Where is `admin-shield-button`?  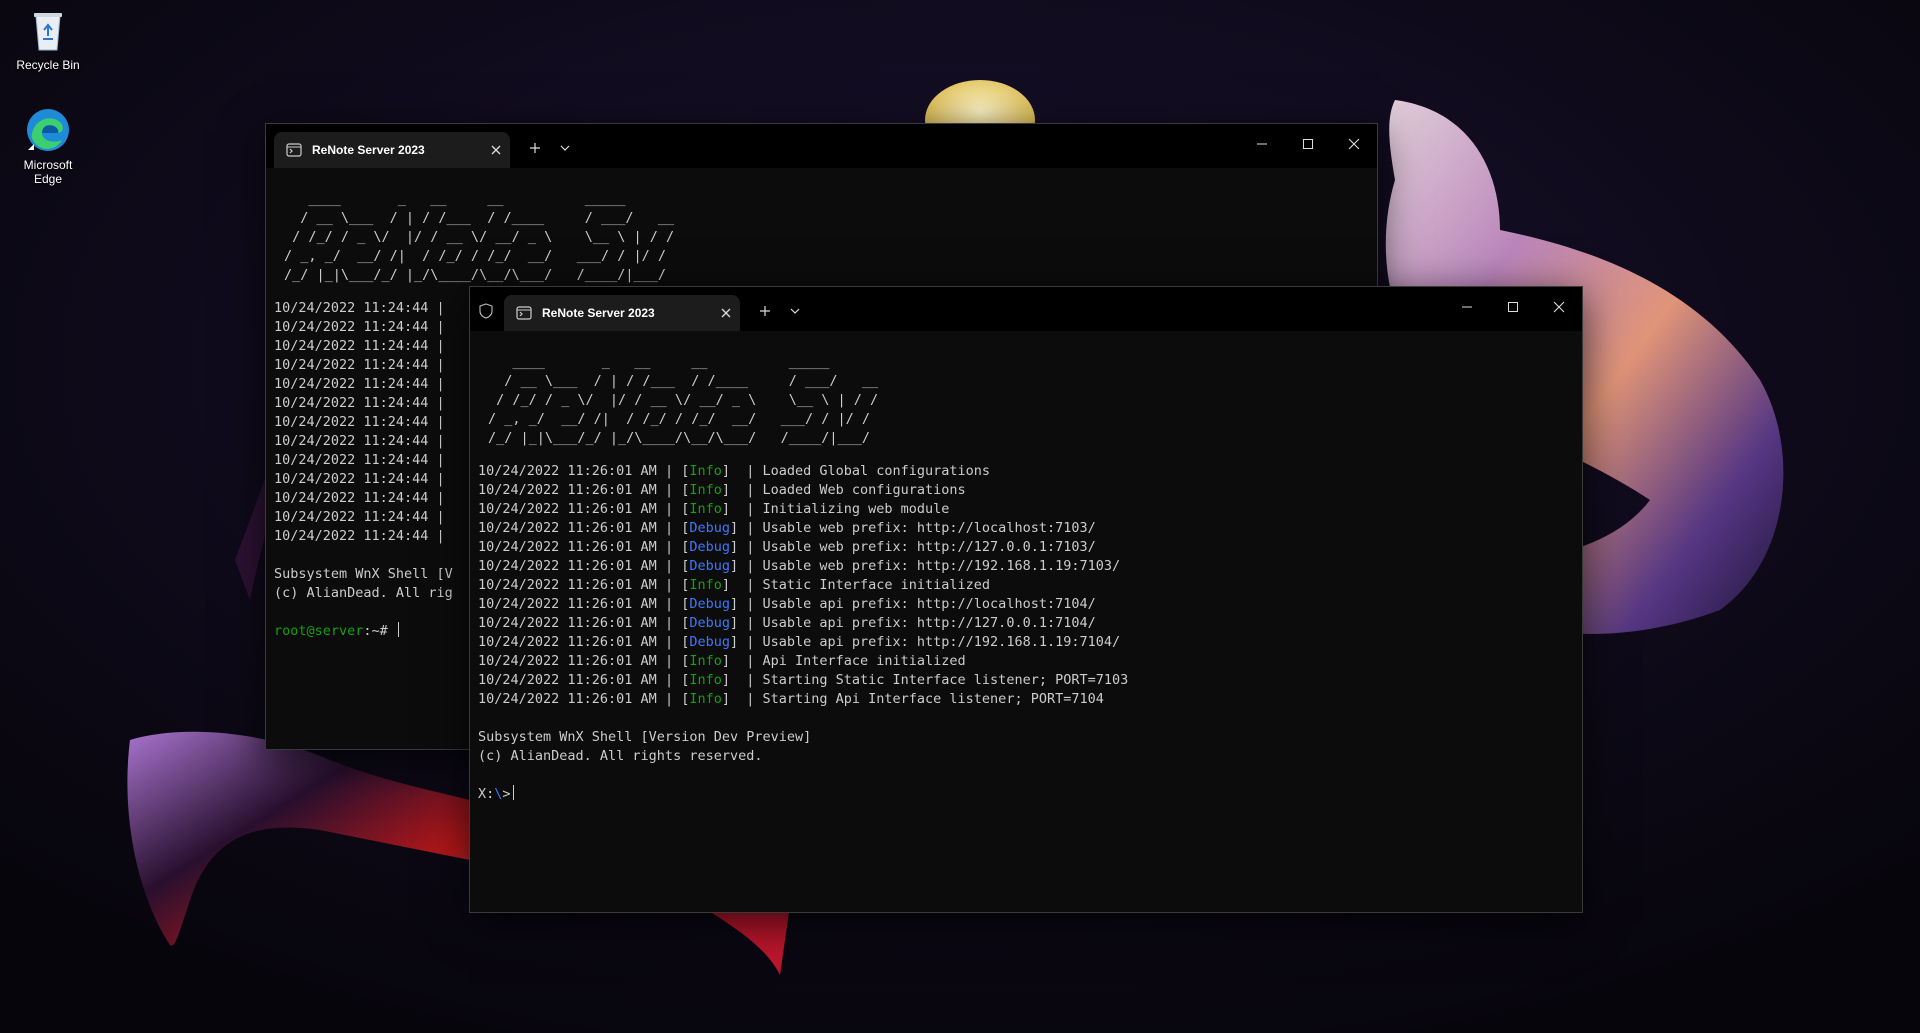 admin-shield-button is located at coordinates (486, 311).